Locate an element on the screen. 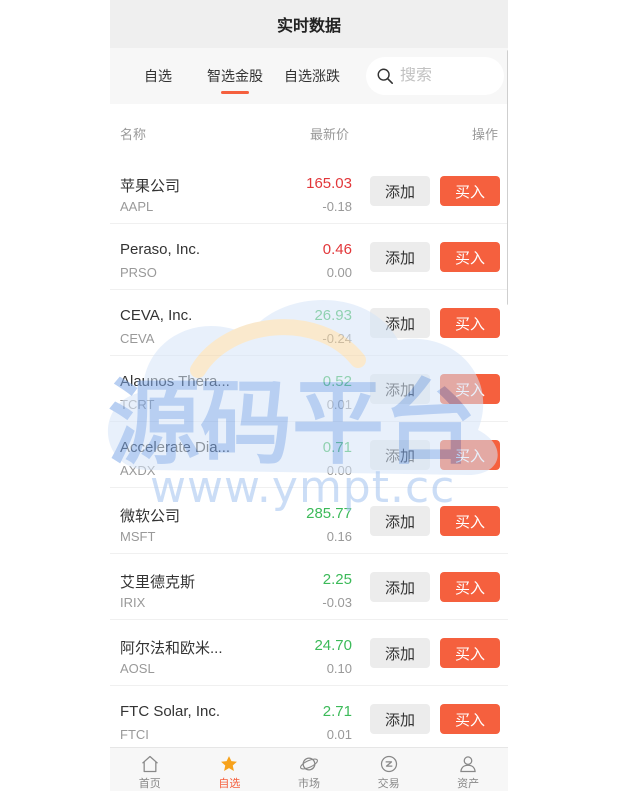 This screenshot has height=791, width=619. stock-price: 26.93 is located at coordinates (333, 315).